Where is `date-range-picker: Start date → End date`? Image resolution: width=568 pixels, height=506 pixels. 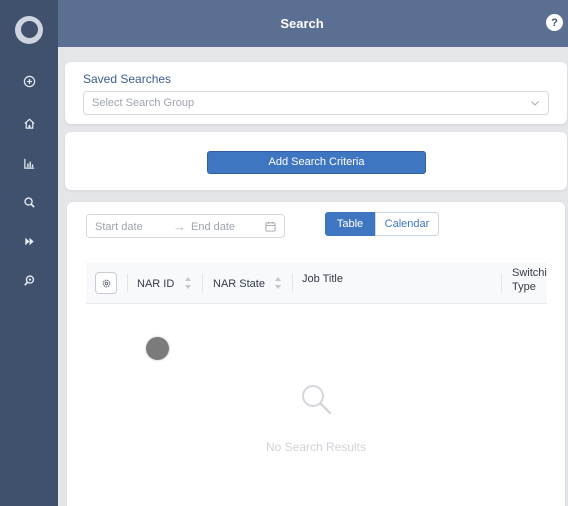 date-range-picker: Start date → End date is located at coordinates (185, 226).